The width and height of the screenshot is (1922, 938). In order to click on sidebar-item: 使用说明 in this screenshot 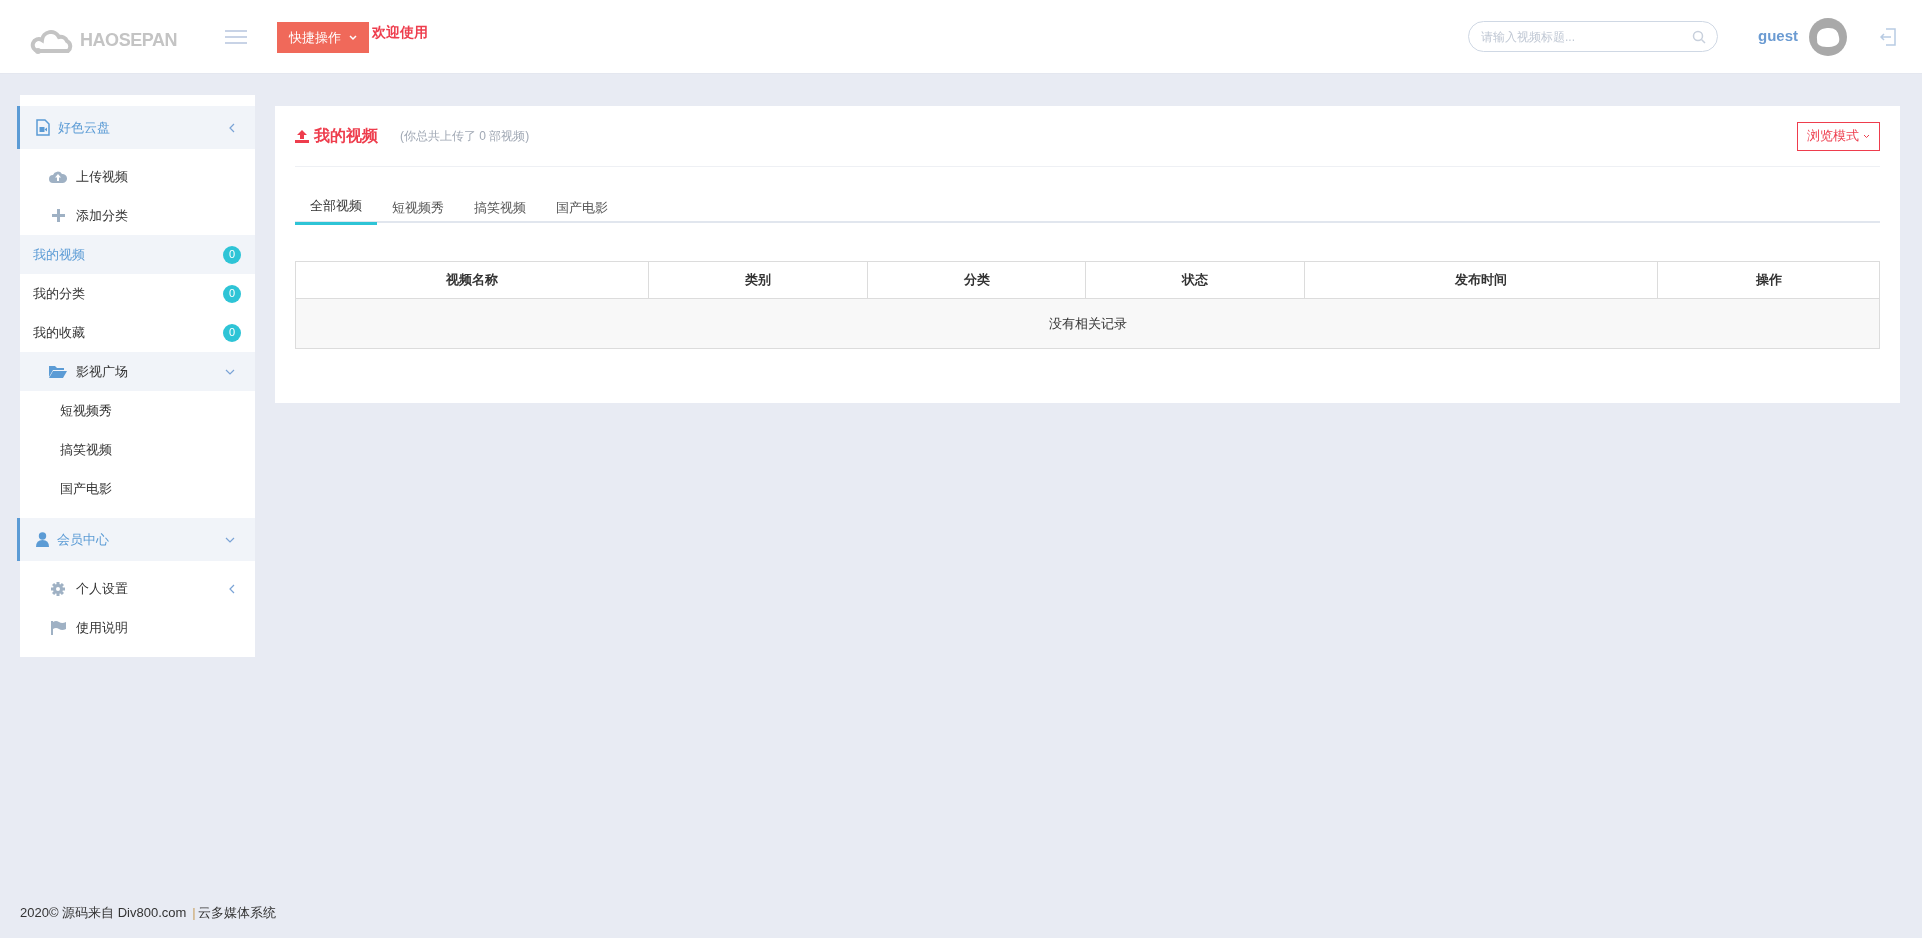, I will do `click(137, 627)`.